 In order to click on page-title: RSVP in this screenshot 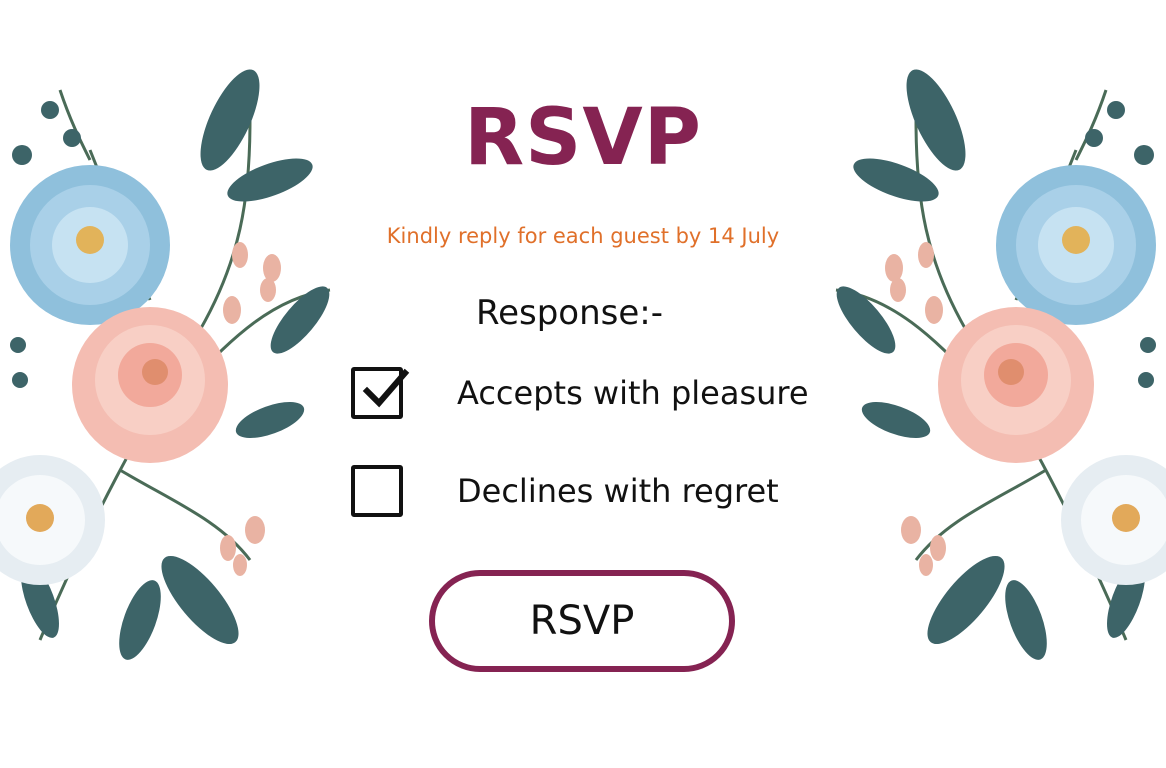, I will do `click(583, 138)`.